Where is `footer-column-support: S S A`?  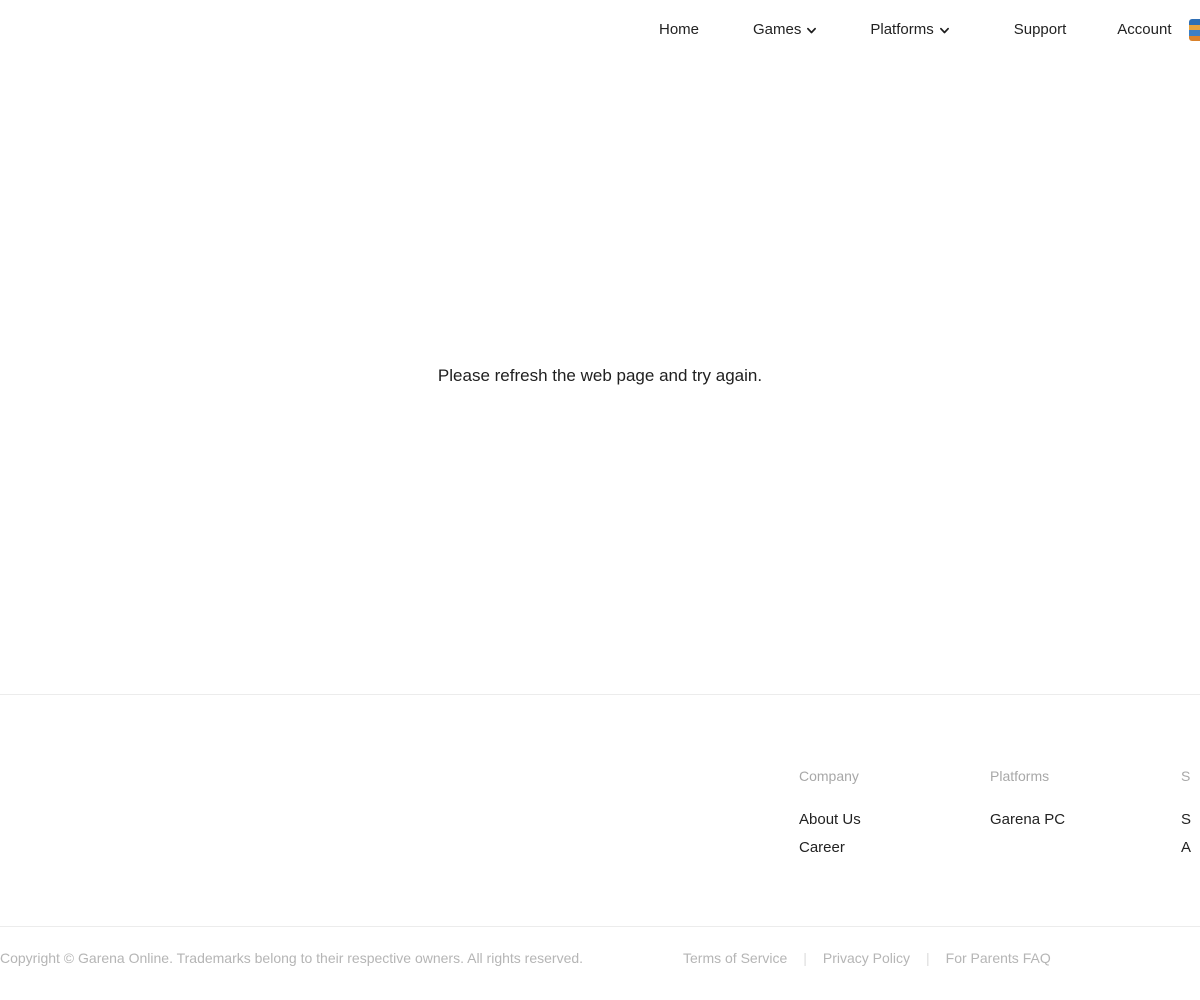
footer-column-support: S S A is located at coordinates (1190, 812).